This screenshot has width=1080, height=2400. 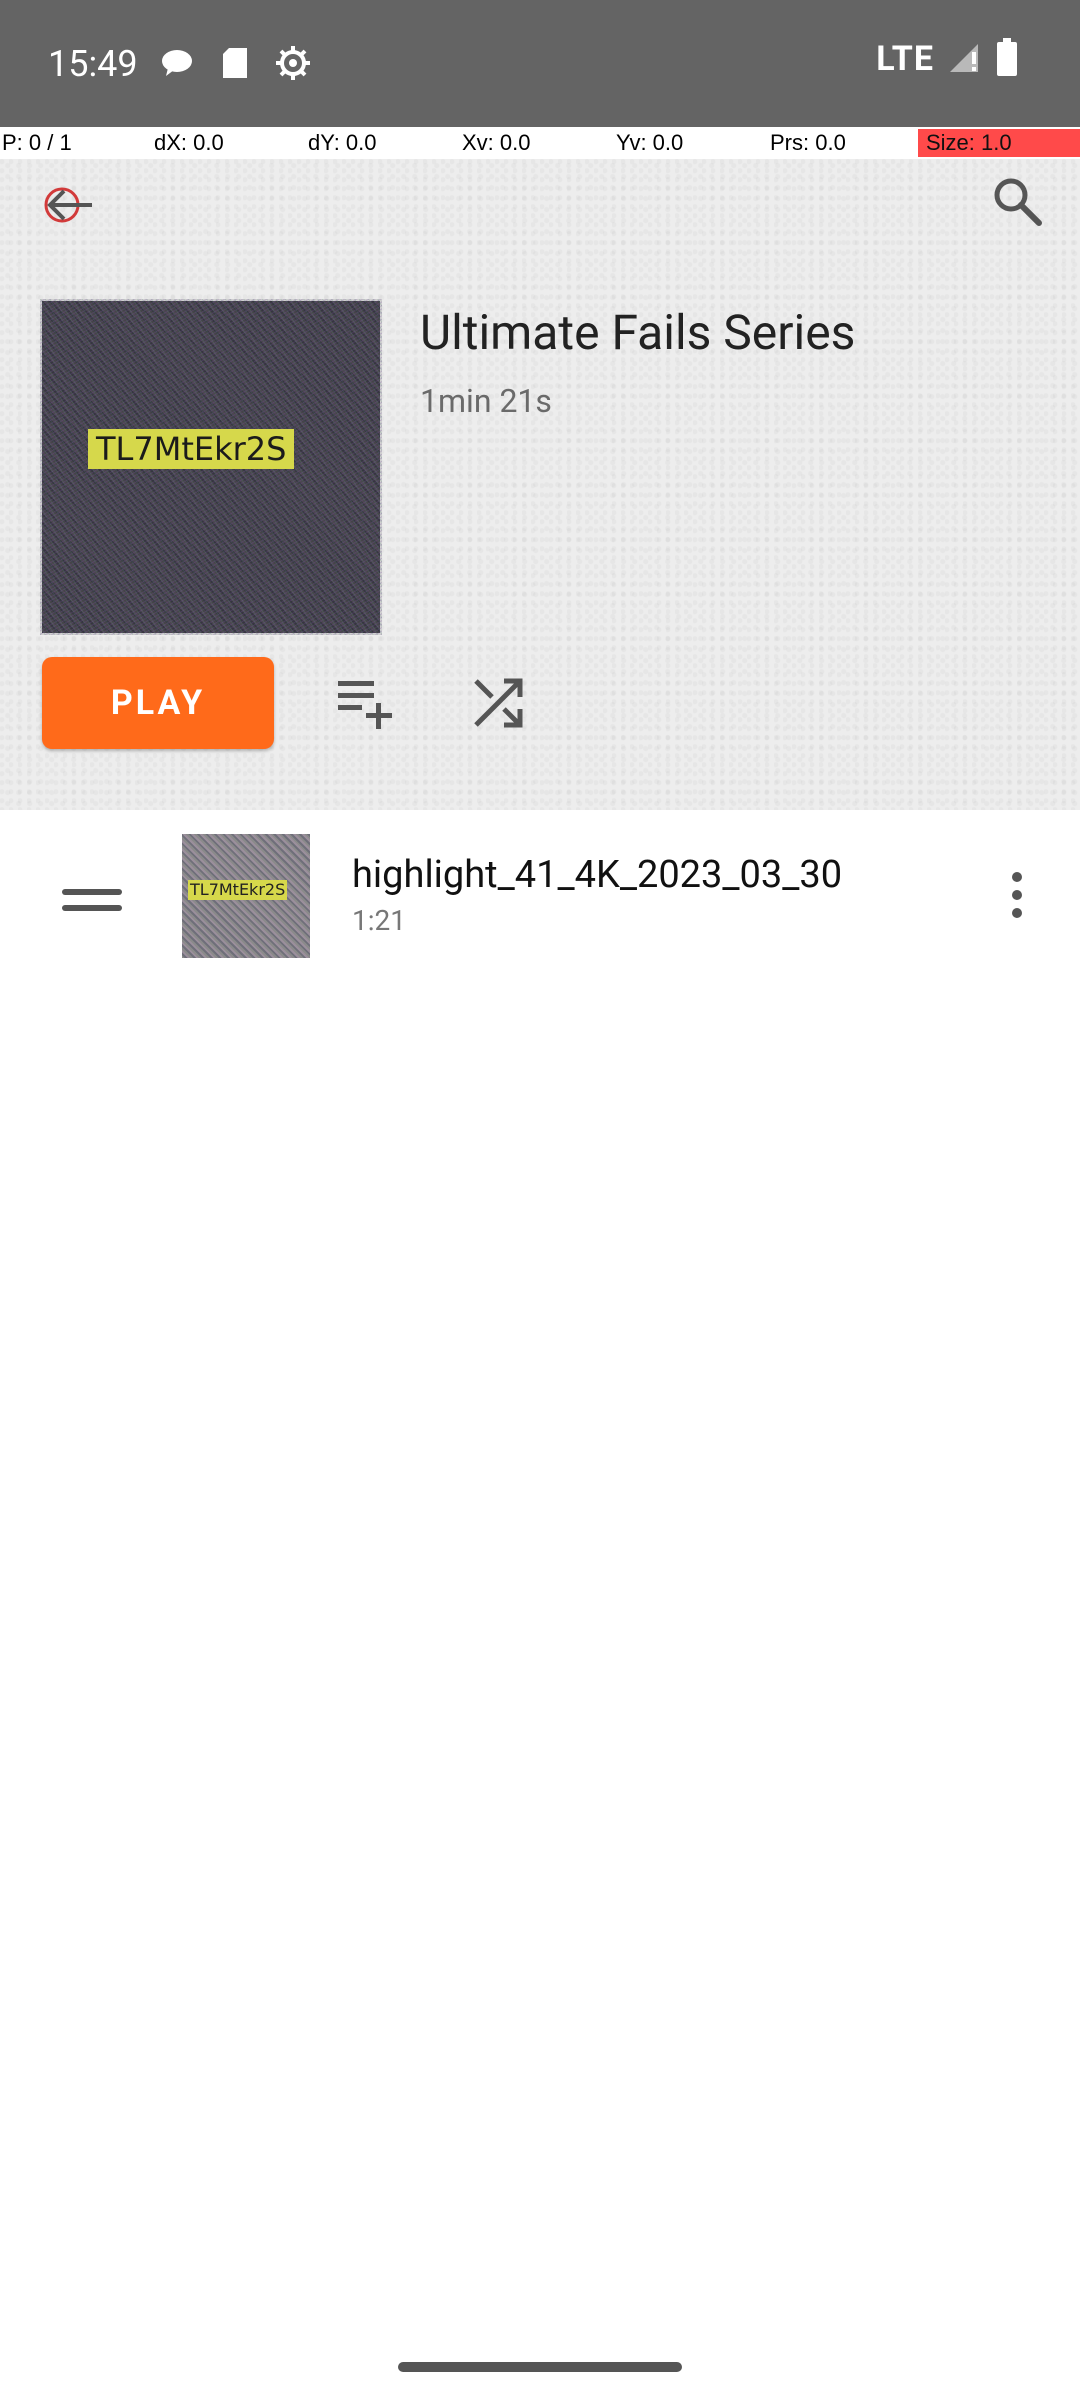 What do you see at coordinates (158, 703) in the screenshot?
I see `play-button: PLAY` at bounding box center [158, 703].